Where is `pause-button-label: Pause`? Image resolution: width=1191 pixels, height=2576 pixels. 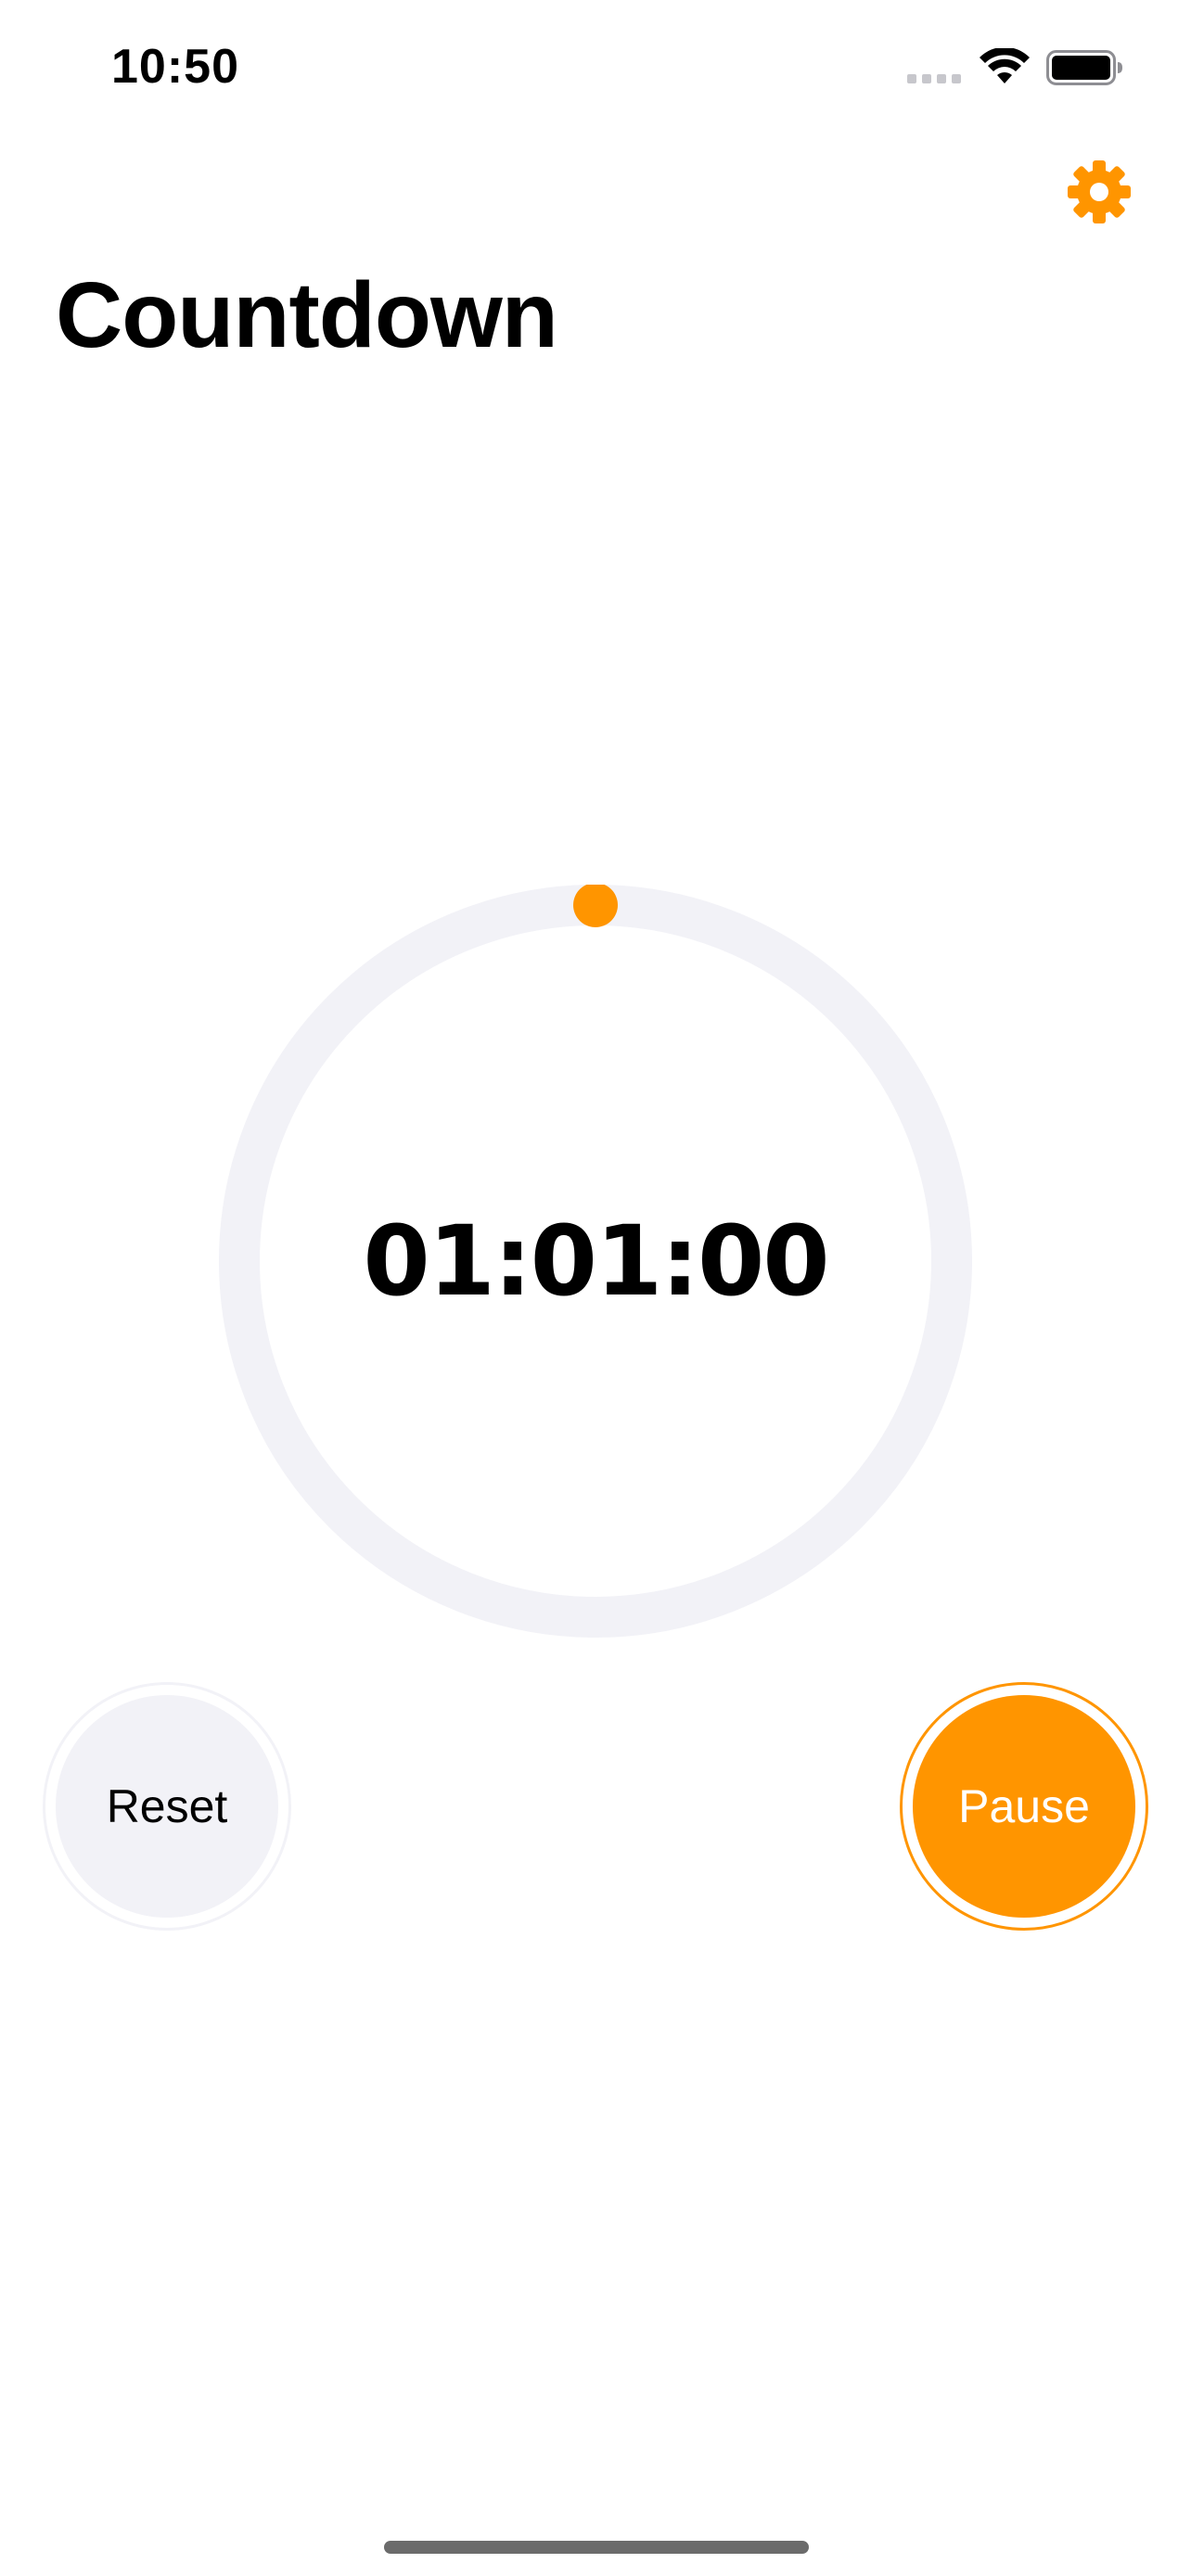
pause-button-label: Pause is located at coordinates (1024, 1806).